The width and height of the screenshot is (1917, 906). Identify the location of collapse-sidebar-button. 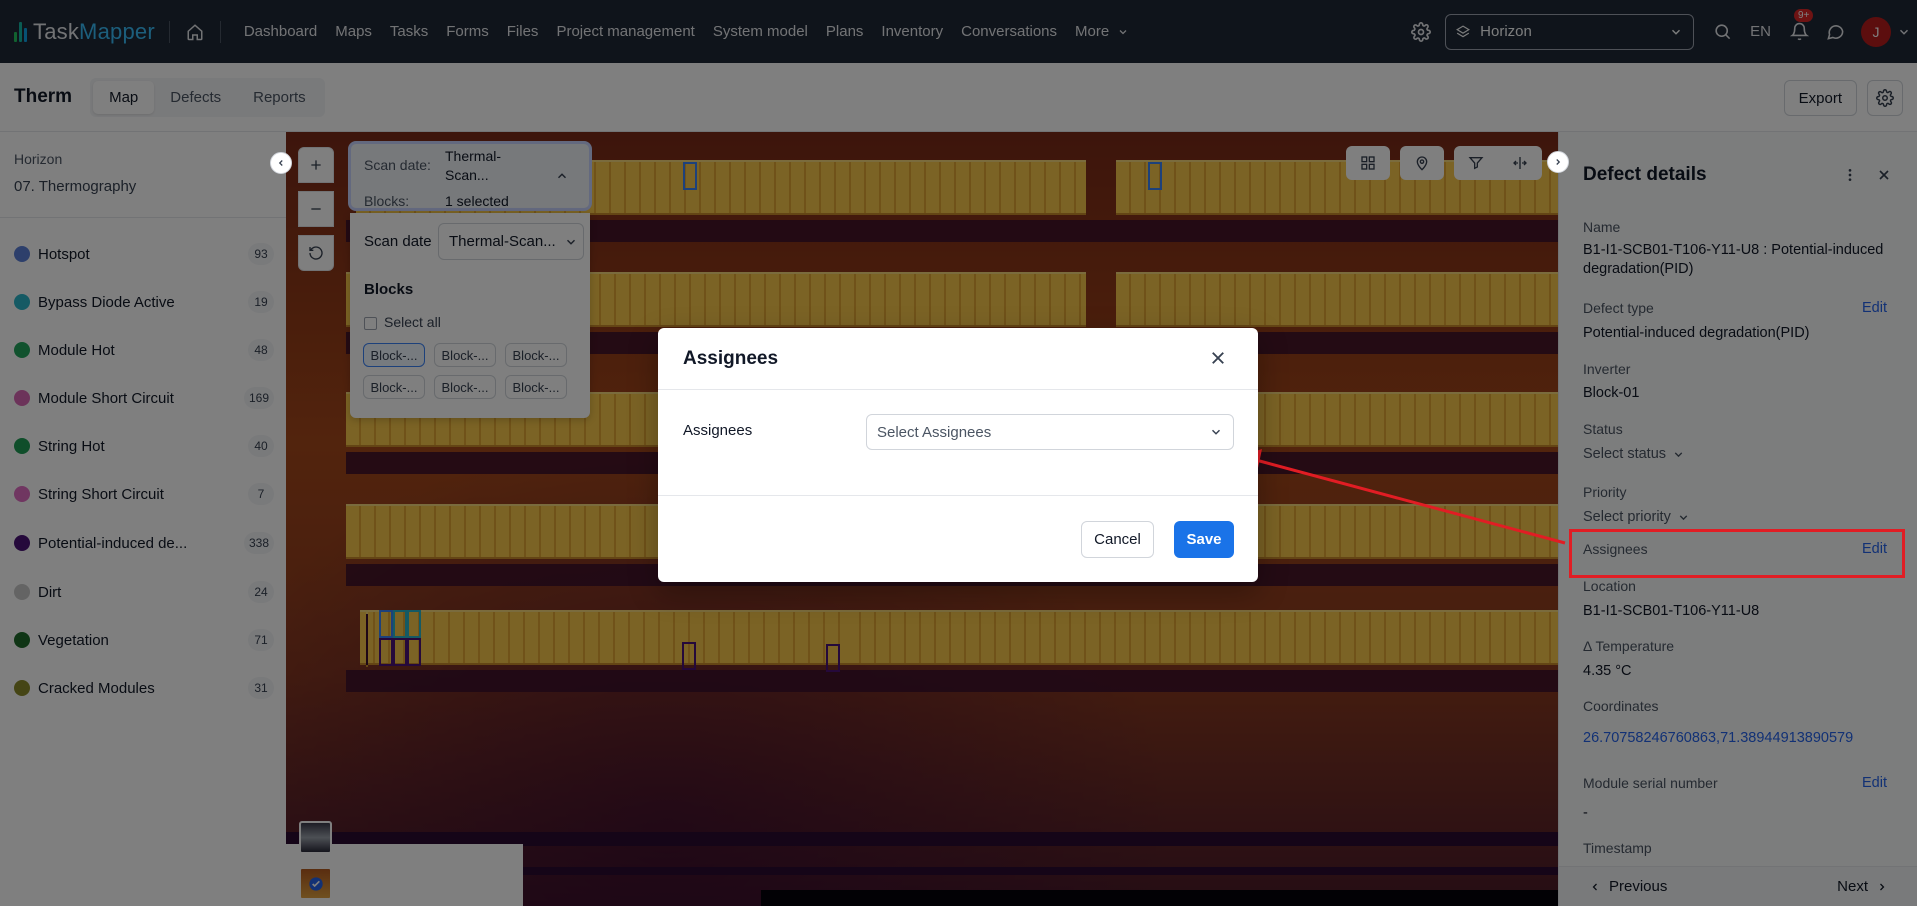
(281, 163).